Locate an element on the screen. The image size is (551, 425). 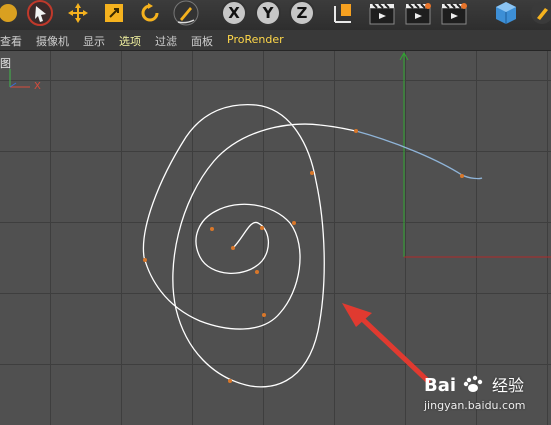
move-tool-button is located at coordinates (78, 13).